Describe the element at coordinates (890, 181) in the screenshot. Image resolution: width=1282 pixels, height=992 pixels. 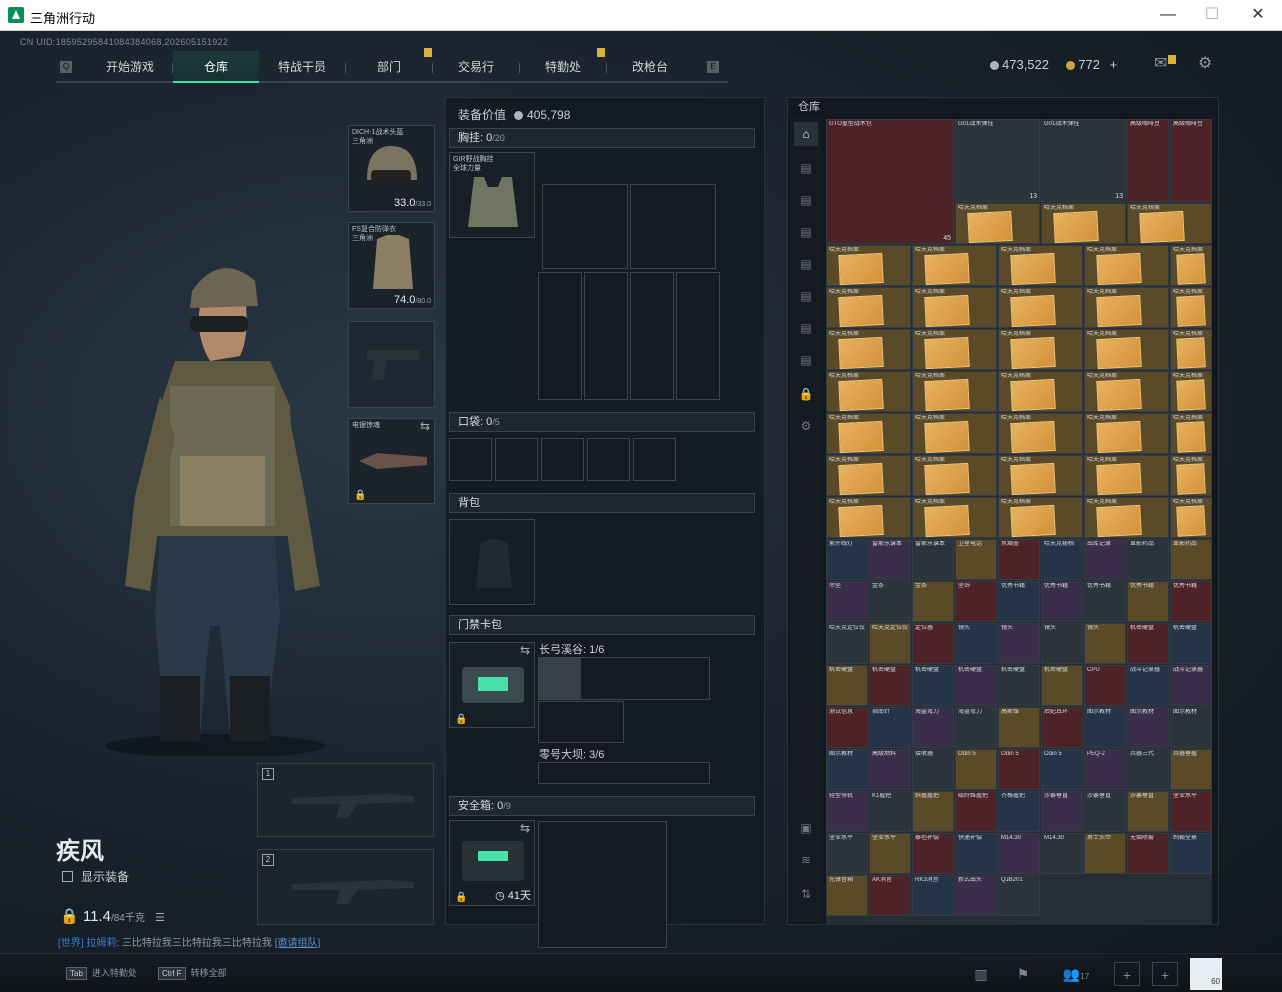
I see `storage-item: GTO重型战术包 45` at that location.